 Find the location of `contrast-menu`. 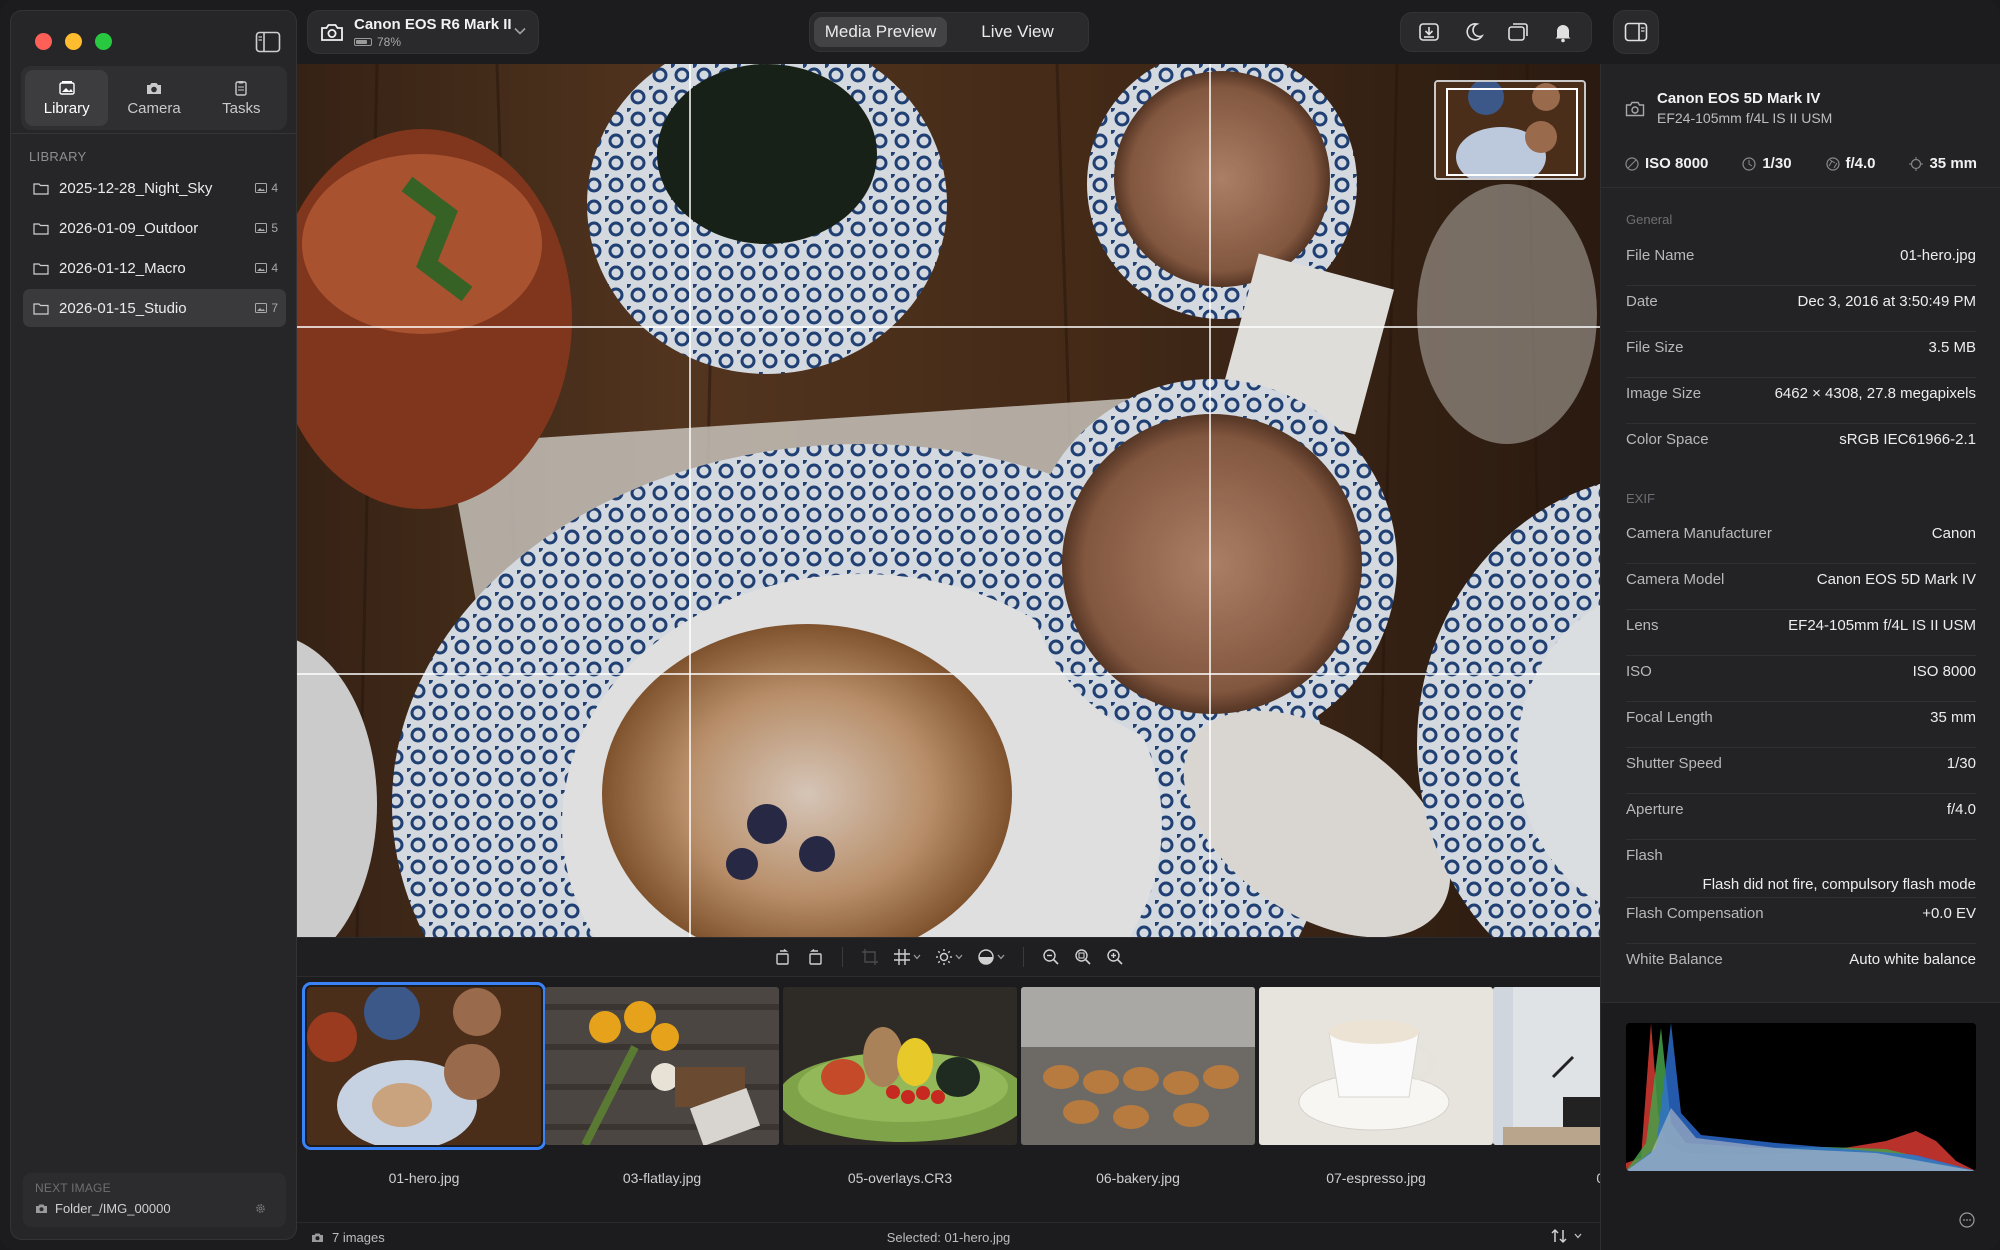

contrast-menu is located at coordinates (991, 957).